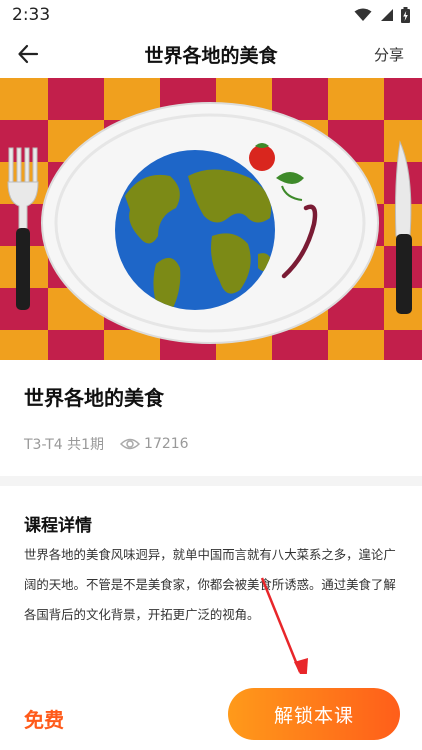 This screenshot has height=750, width=422. Describe the element at coordinates (44, 720) in the screenshot. I see `price-label: 免费` at that location.